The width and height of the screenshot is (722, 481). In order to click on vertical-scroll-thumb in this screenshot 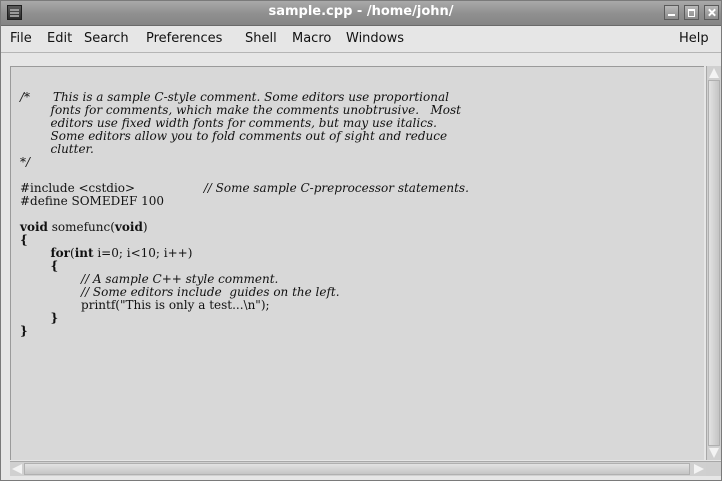, I will do `click(714, 263)`.